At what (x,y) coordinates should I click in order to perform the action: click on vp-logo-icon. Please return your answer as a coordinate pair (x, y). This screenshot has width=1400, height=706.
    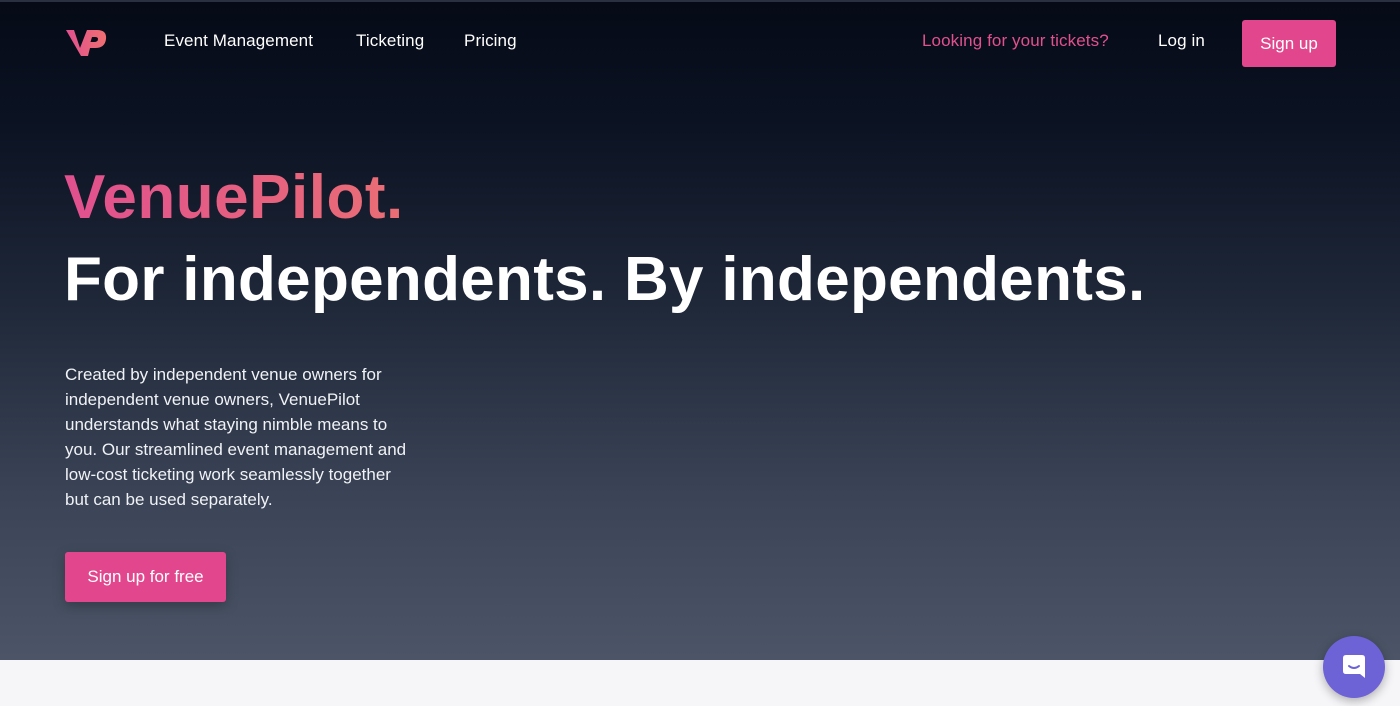
    Looking at the image, I should click on (86, 43).